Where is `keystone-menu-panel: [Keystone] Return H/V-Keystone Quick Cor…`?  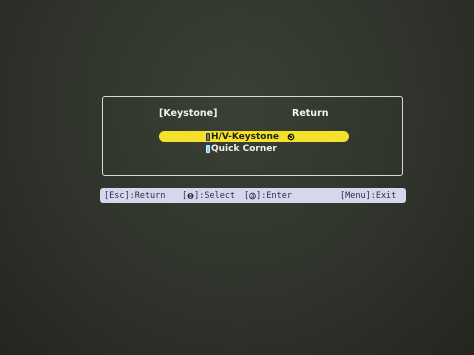
keystone-menu-panel: [Keystone] Return H/V-Keystone Quick Cor… is located at coordinates (252, 136).